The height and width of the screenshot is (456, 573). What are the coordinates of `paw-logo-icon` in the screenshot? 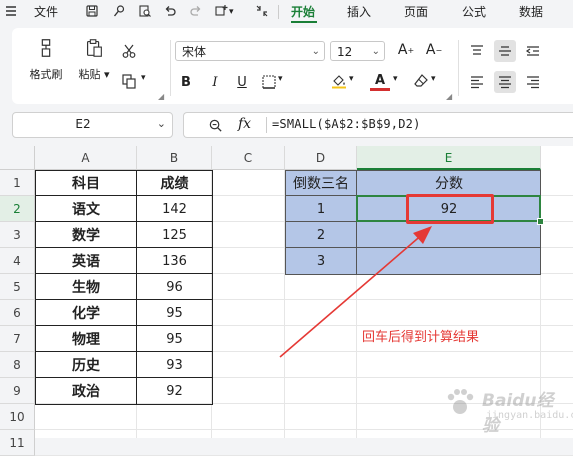 It's located at (460, 401).